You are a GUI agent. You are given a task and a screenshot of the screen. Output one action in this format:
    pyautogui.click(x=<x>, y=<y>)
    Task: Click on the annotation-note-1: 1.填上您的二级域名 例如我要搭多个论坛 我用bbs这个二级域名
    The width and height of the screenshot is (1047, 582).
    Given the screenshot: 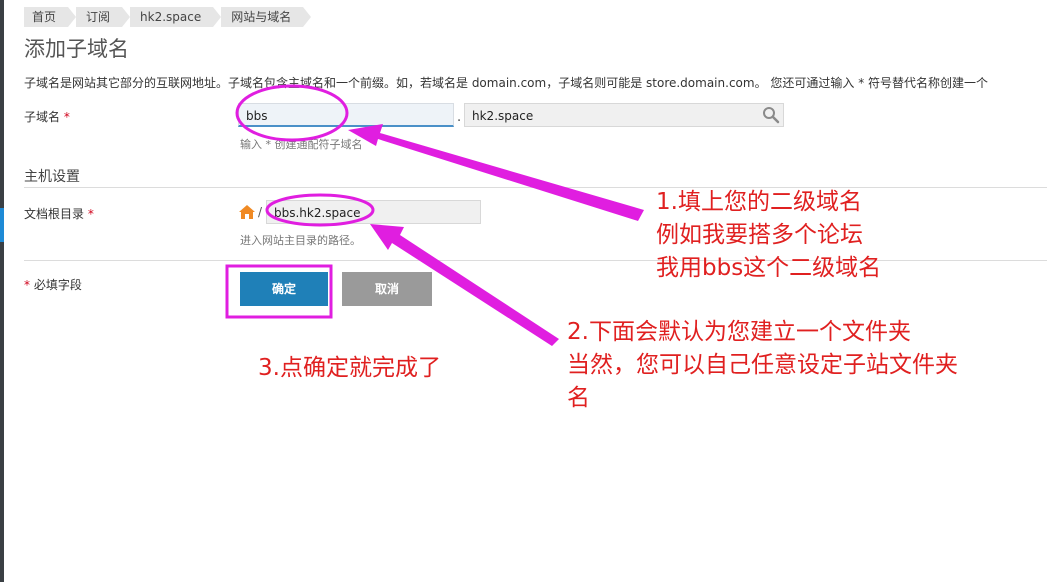 What is the action you would take?
    pyautogui.click(x=768, y=235)
    